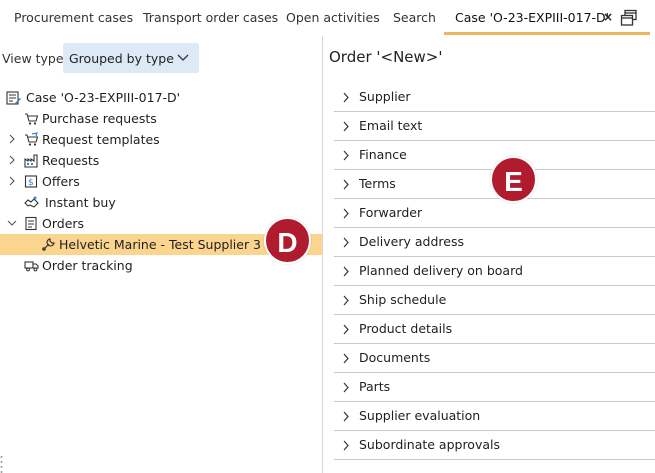 This screenshot has width=655, height=473. I want to click on section-label: Supplier evaluation, so click(420, 415).